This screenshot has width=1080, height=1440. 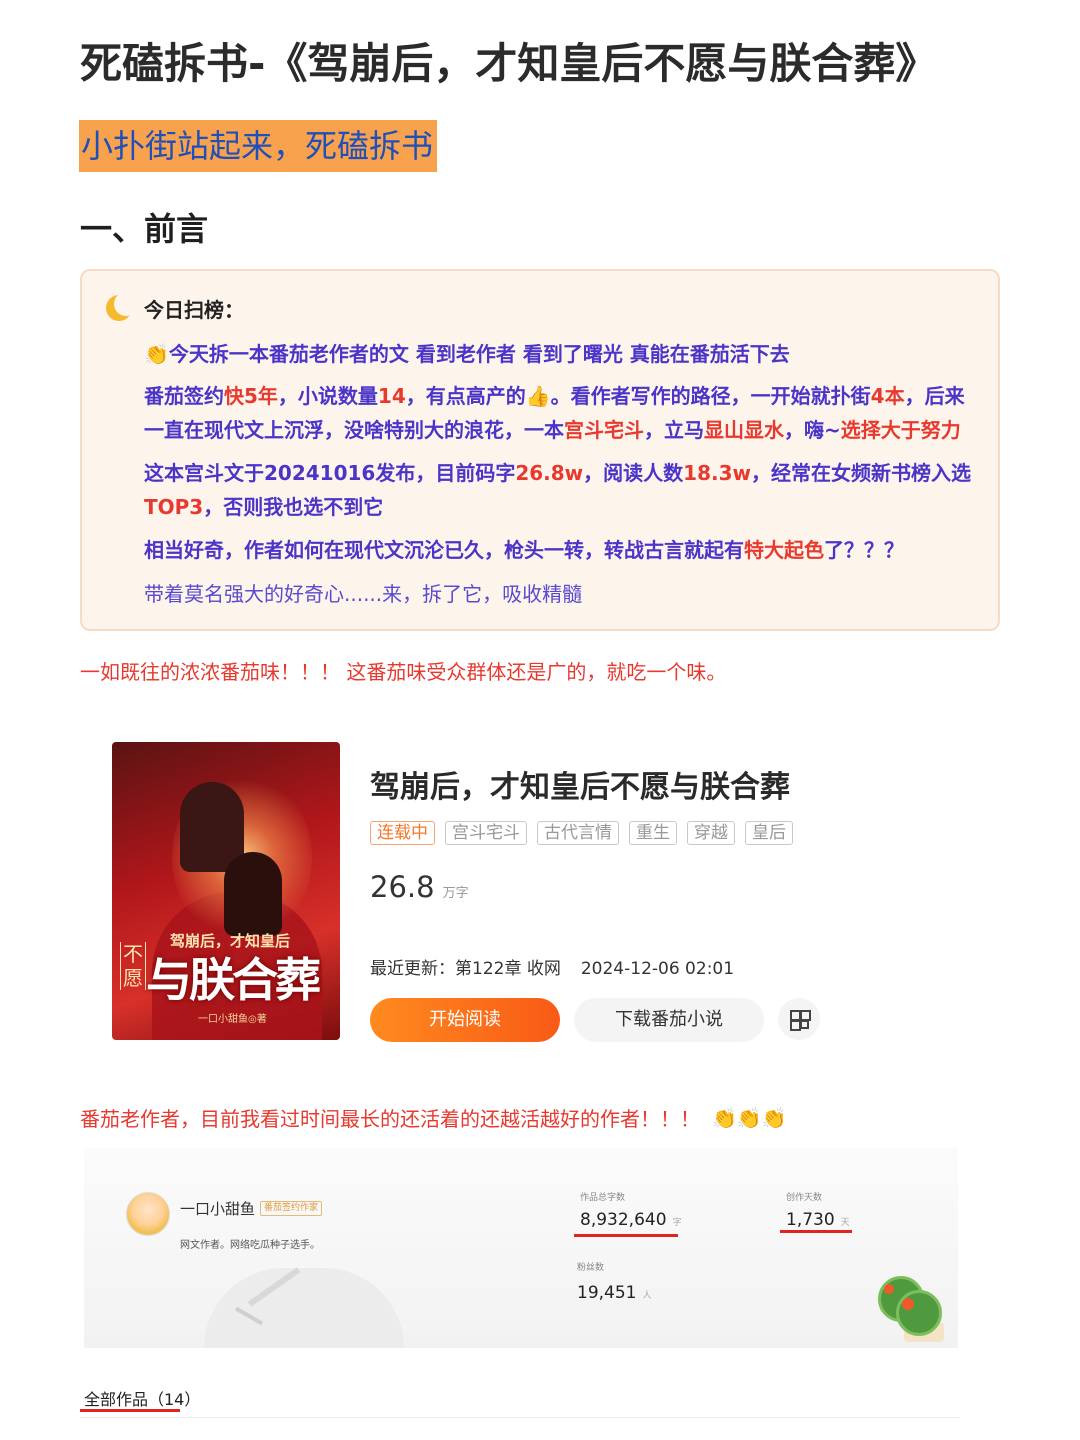 I want to click on note-paragraph-5: 带着莫名强大的好奇心......来，拆了它，吸收精髓, so click(x=363, y=594).